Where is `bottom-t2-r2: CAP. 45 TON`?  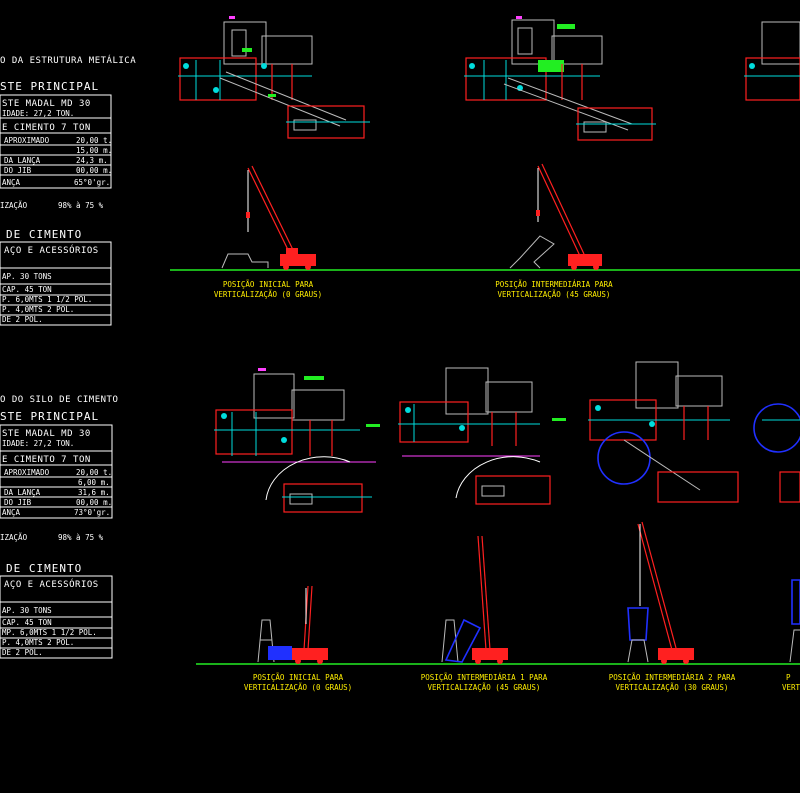 bottom-t2-r2: CAP. 45 TON is located at coordinates (27, 622).